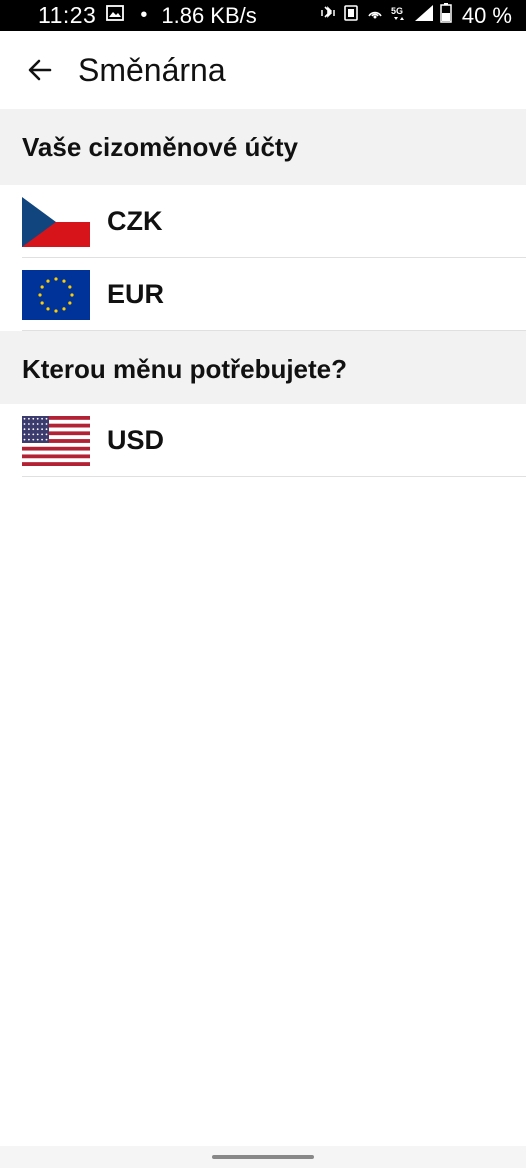 This screenshot has height=1168, width=526. Describe the element at coordinates (56, 221) in the screenshot. I see `czech-flag-icon` at that location.